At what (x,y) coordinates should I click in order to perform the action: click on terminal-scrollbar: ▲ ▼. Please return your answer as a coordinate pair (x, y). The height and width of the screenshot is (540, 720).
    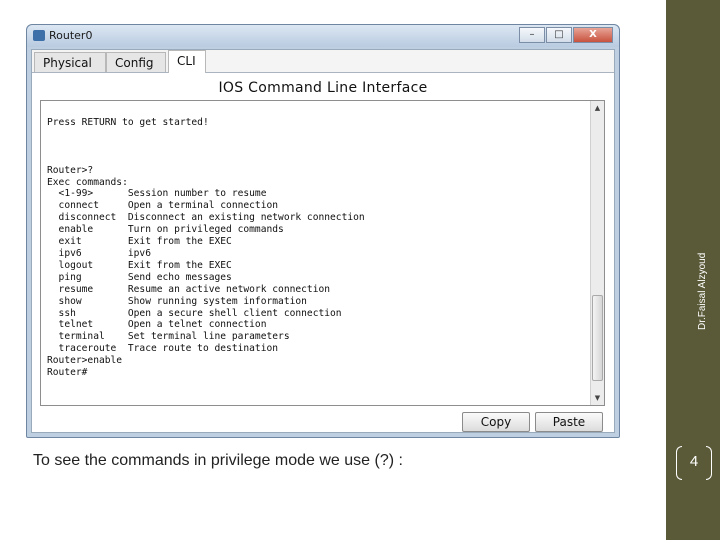
    Looking at the image, I should click on (597, 253).